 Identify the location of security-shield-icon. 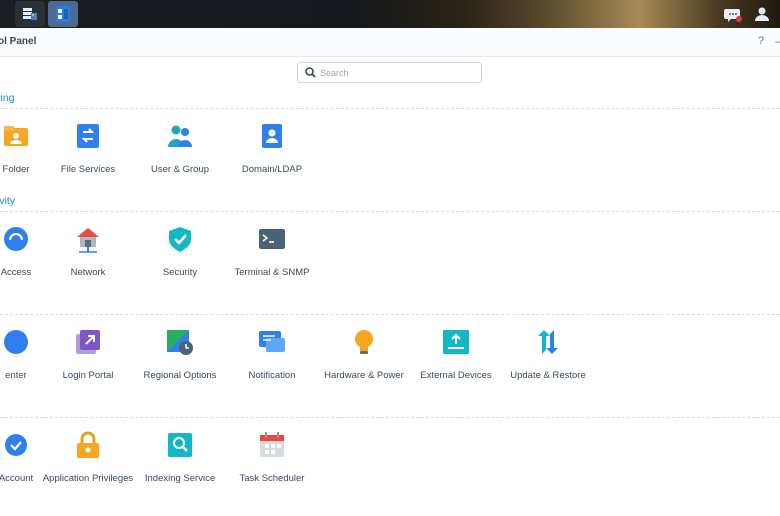
(180, 239).